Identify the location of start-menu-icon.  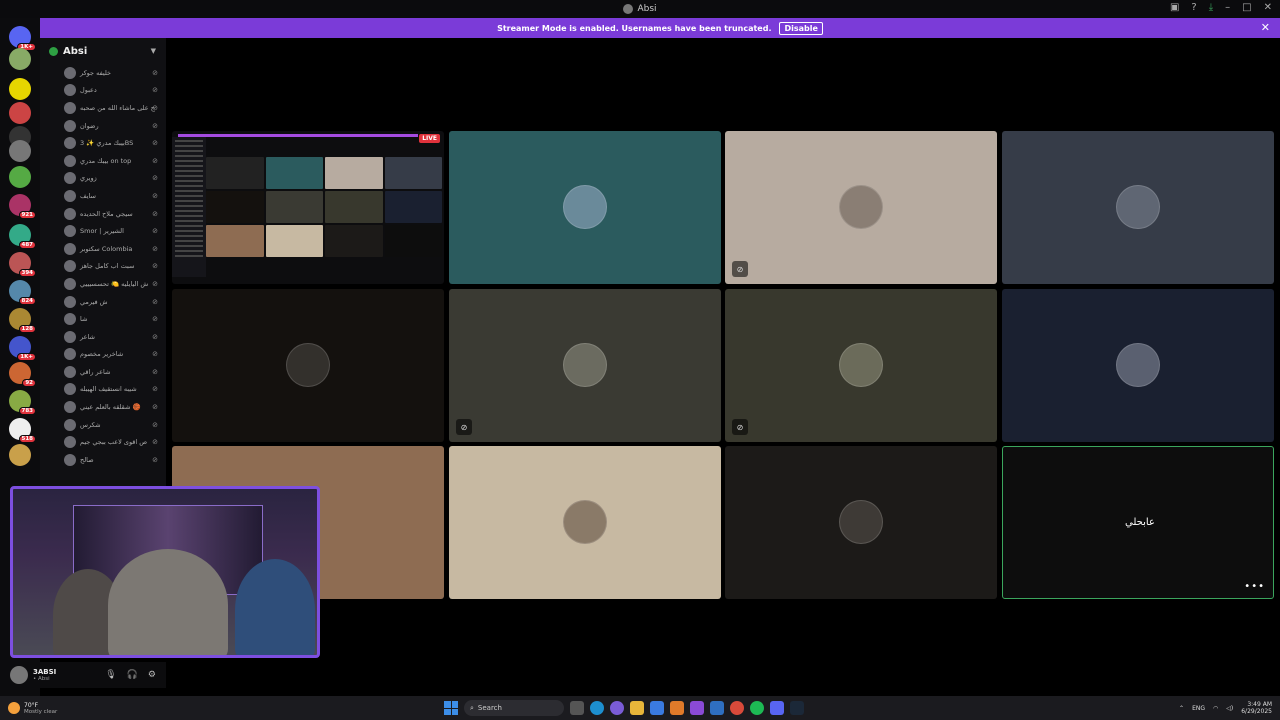
(451, 708).